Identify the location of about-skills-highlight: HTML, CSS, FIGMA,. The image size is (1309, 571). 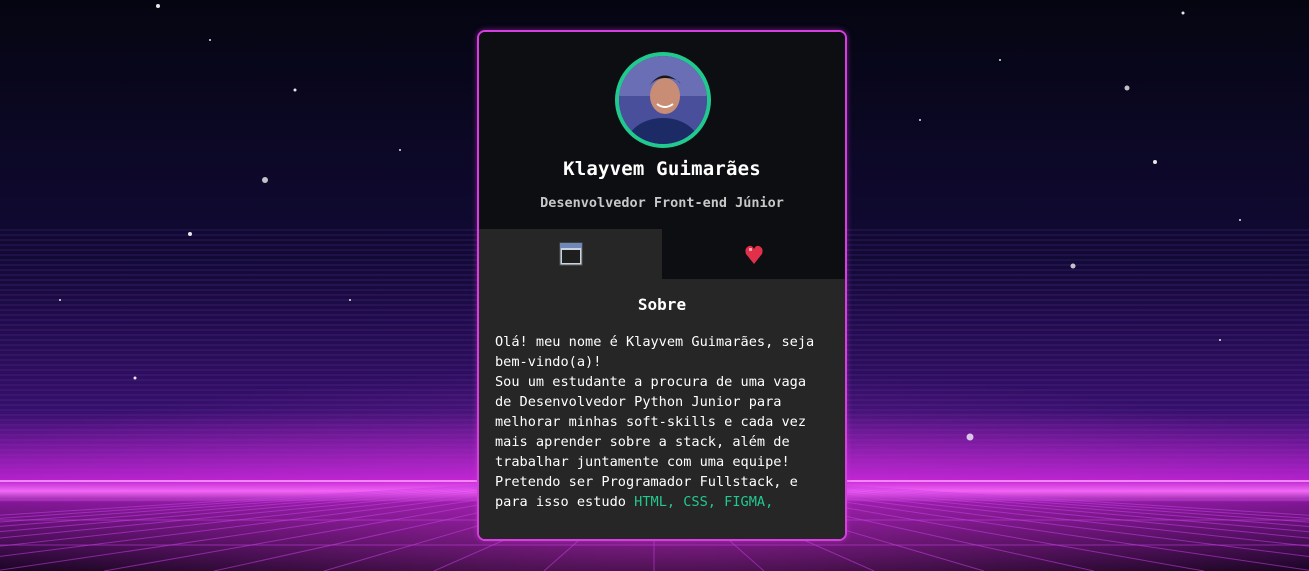
(704, 502).